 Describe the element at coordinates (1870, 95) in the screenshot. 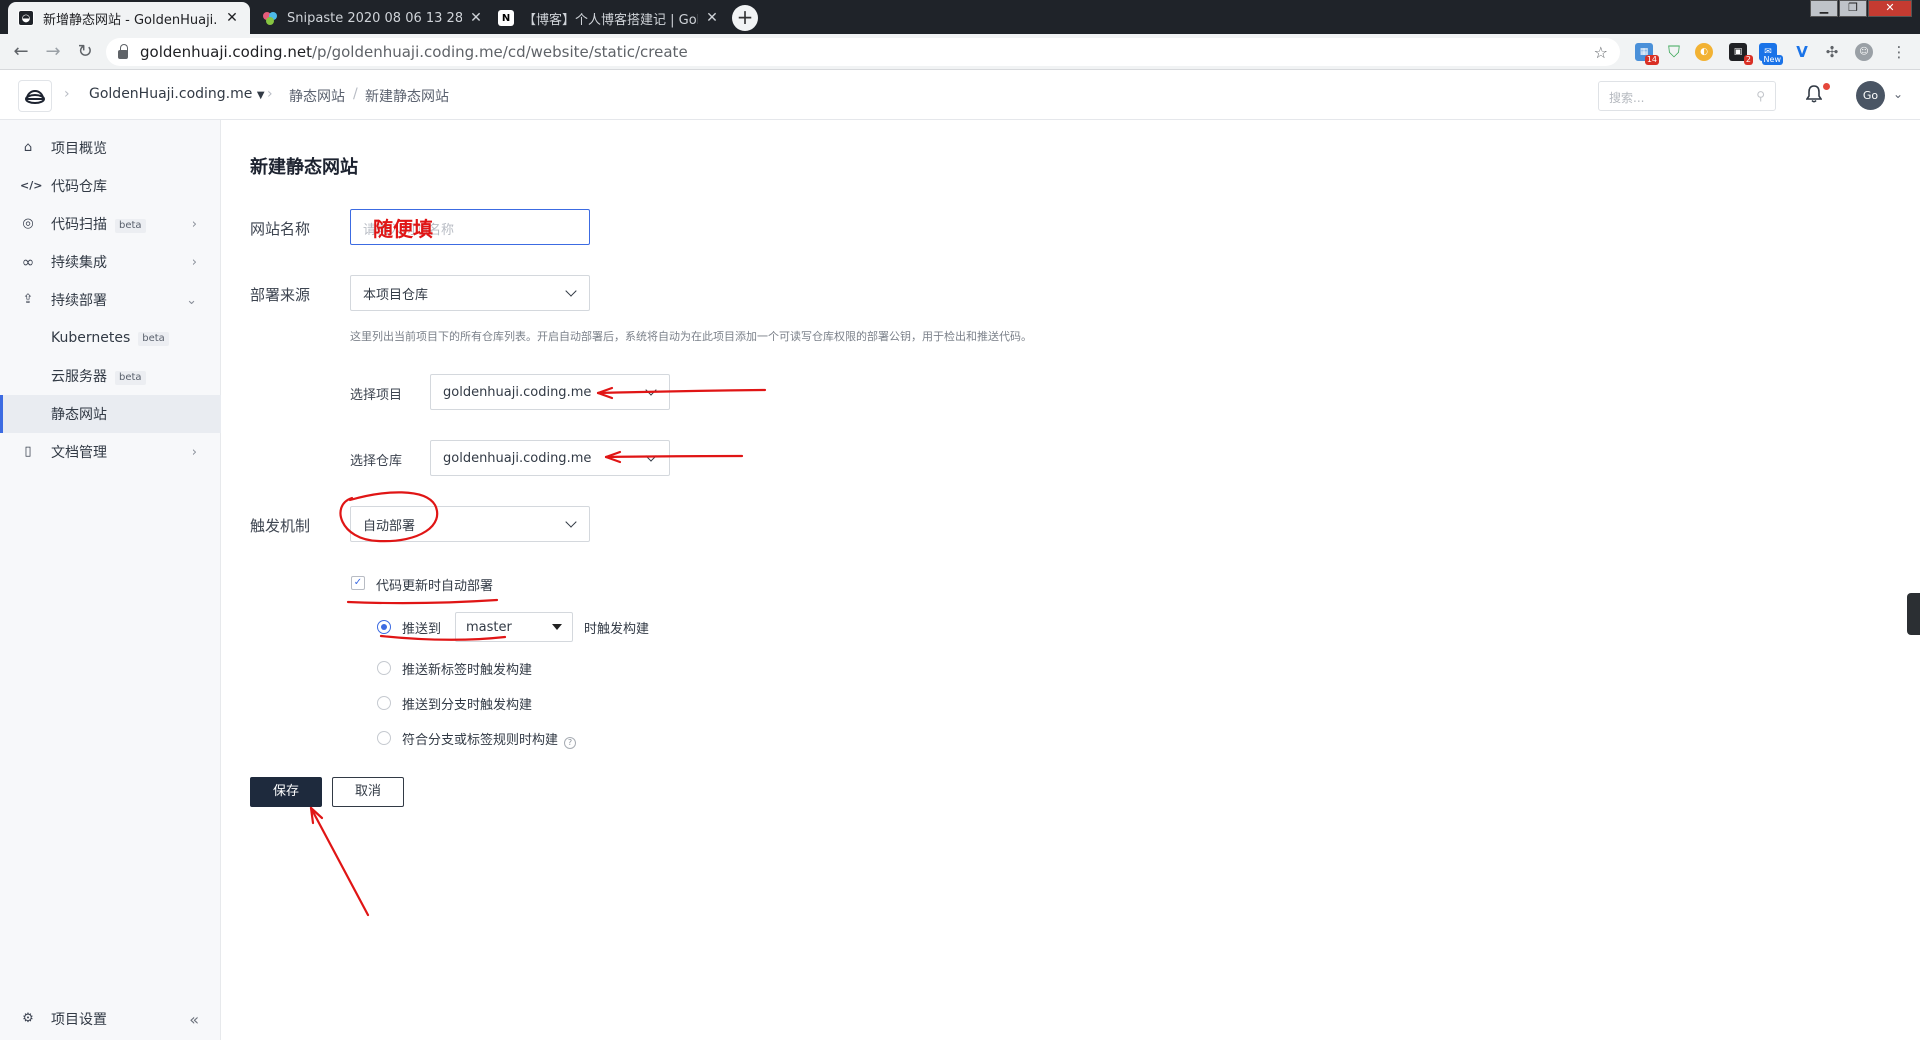

I see `avatar: Go` at that location.